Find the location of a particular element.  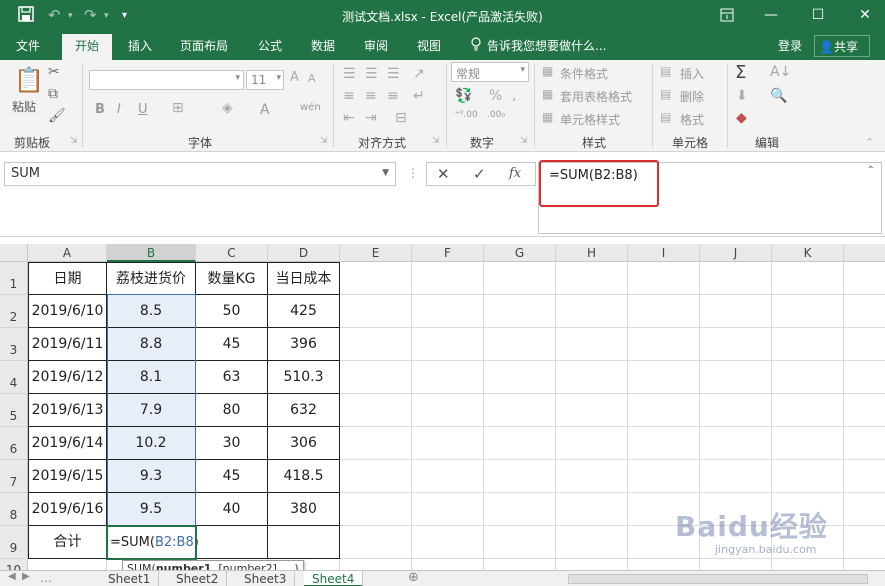

conditional-format-button: 条件格式 is located at coordinates (584, 73).